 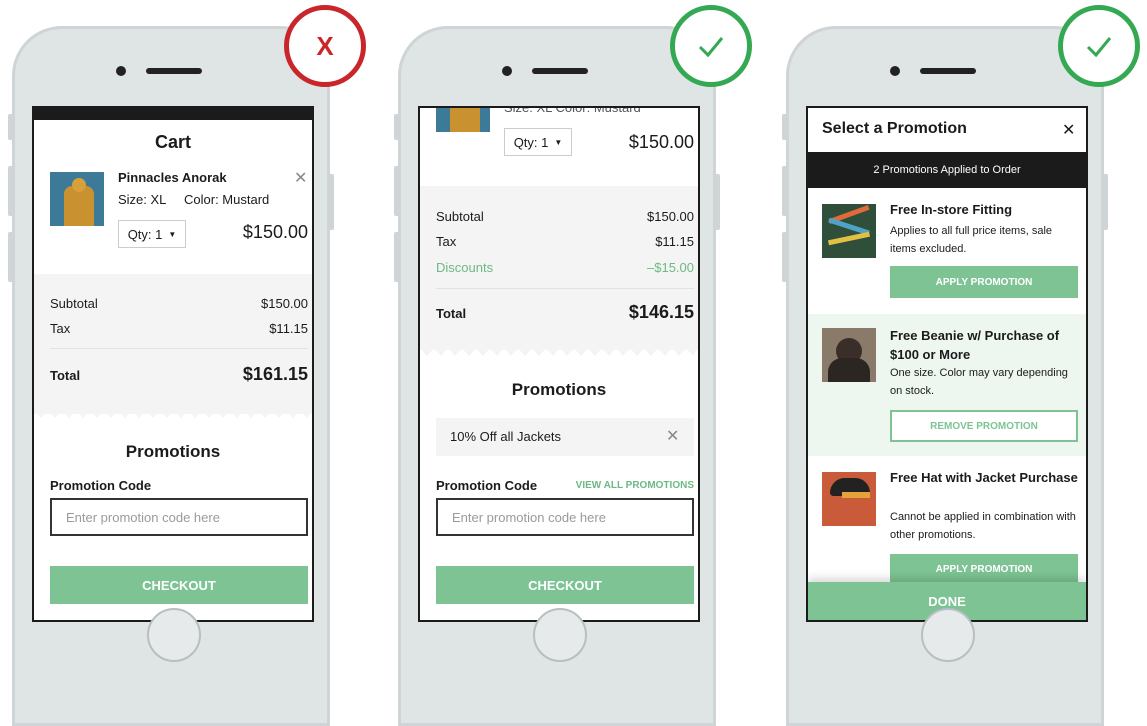 I want to click on status-bar, so click(x=173, y=114).